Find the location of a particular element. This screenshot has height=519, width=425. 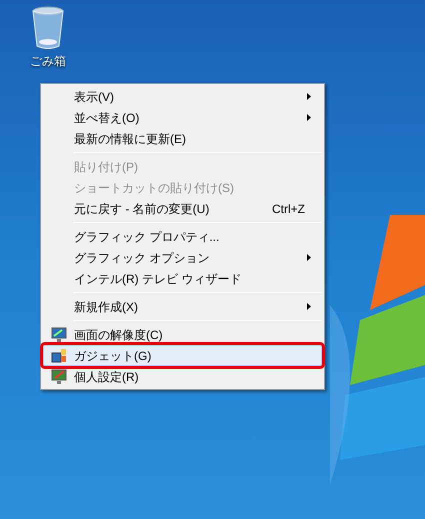

menu-item: 元に戻す - 名前の変更(U) Ctrl+Z is located at coordinates (182, 208).